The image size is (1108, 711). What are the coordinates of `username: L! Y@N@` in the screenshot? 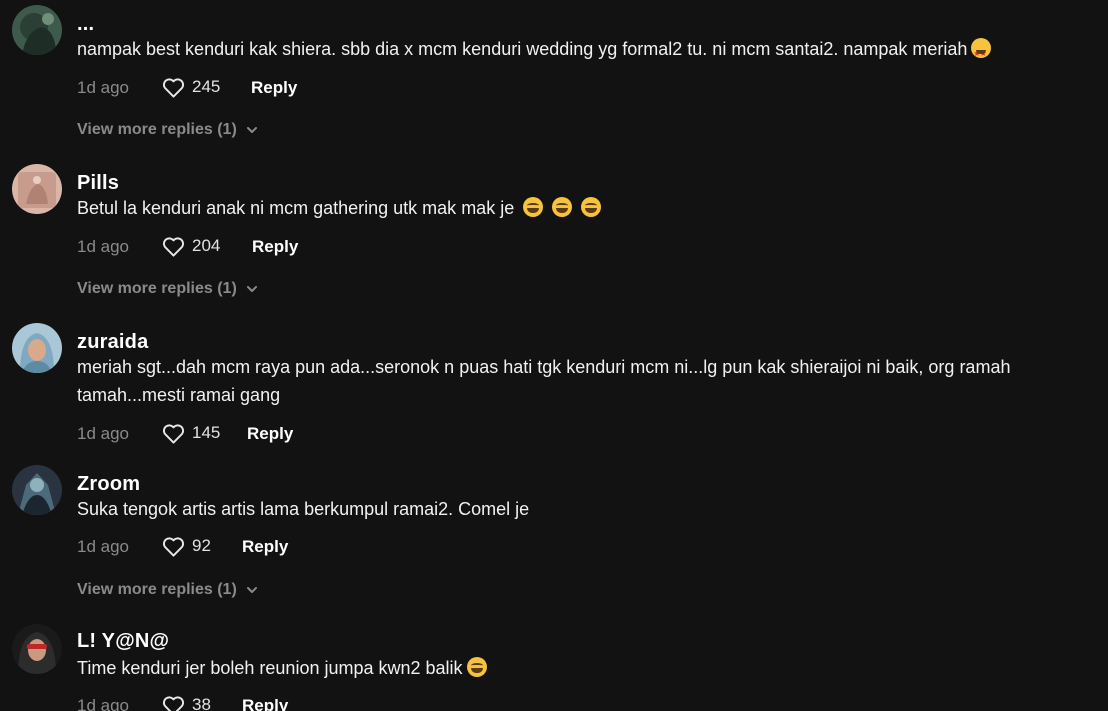 It's located at (123, 641).